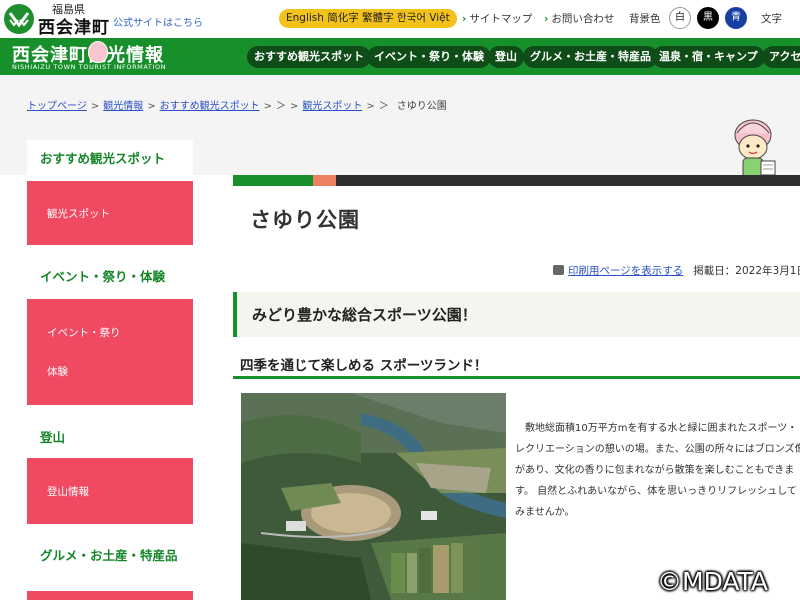 The height and width of the screenshot is (600, 800). What do you see at coordinates (110, 277) in the screenshot?
I see `sidebar-heading-events: イベント・祭り・体験` at bounding box center [110, 277].